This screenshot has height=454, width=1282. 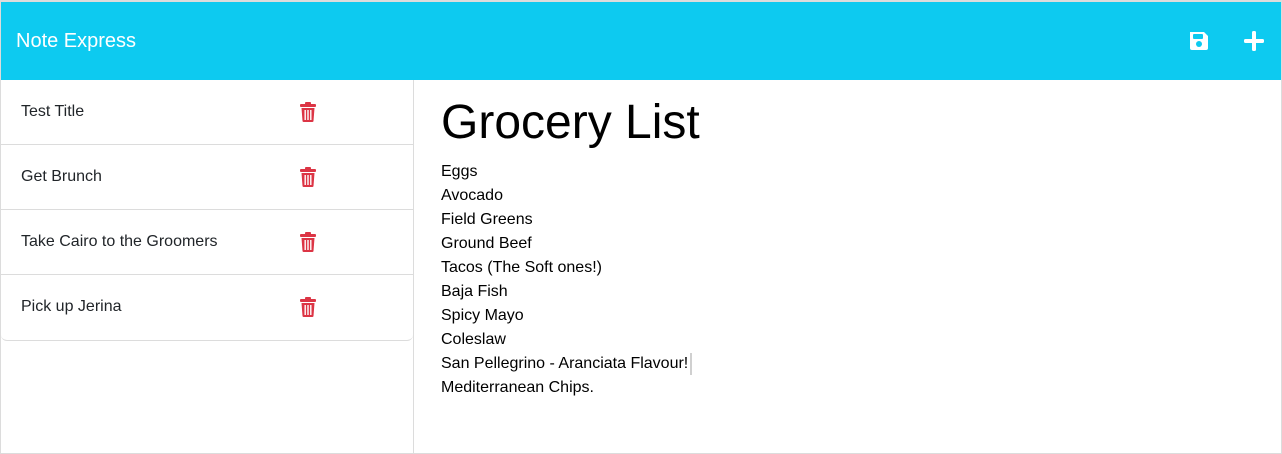 I want to click on note-list-item: Test Title, so click(x=207, y=112).